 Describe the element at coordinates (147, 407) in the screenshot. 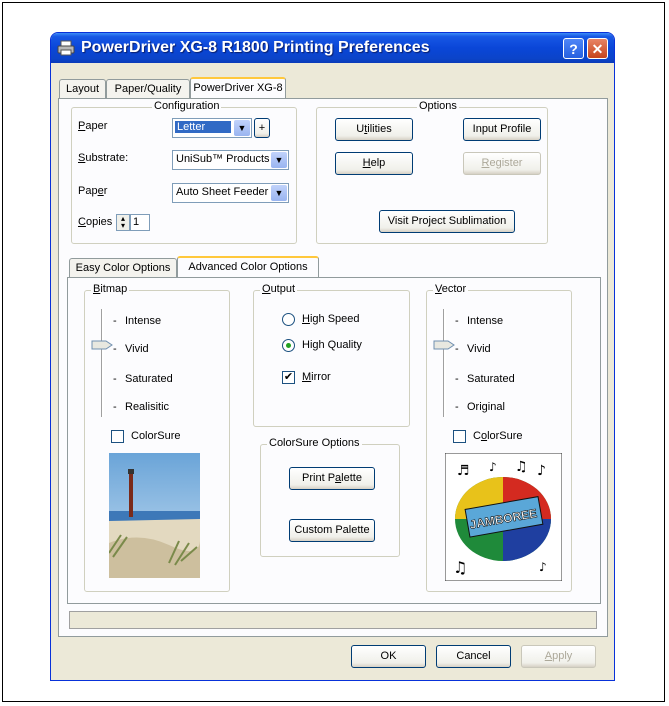

I see `bitmap-level-realistic: Realisitic` at that location.